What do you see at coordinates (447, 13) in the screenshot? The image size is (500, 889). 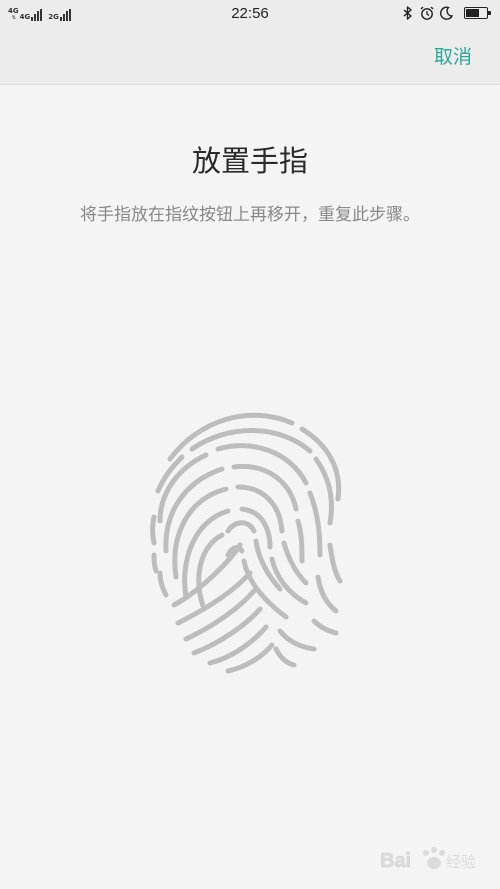 I see `moon-icon` at bounding box center [447, 13].